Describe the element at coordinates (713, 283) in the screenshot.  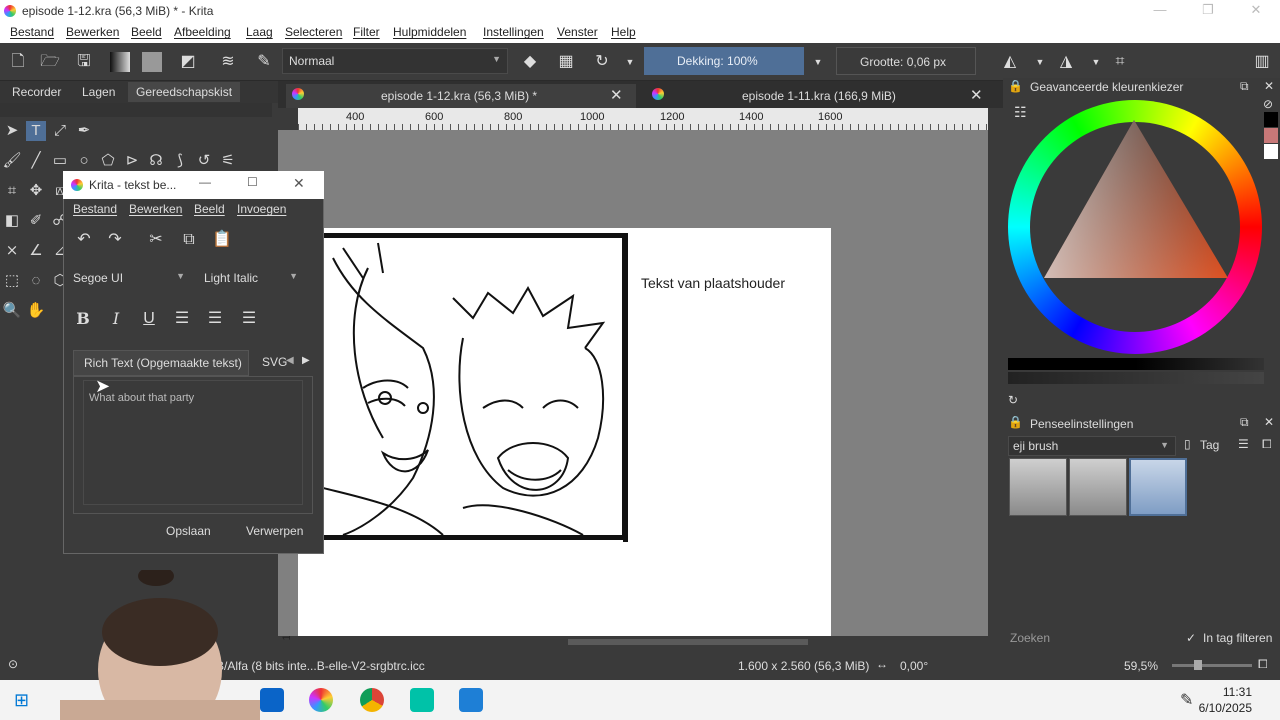
I see `placeholder-text: Tekst van plaatshouder` at that location.